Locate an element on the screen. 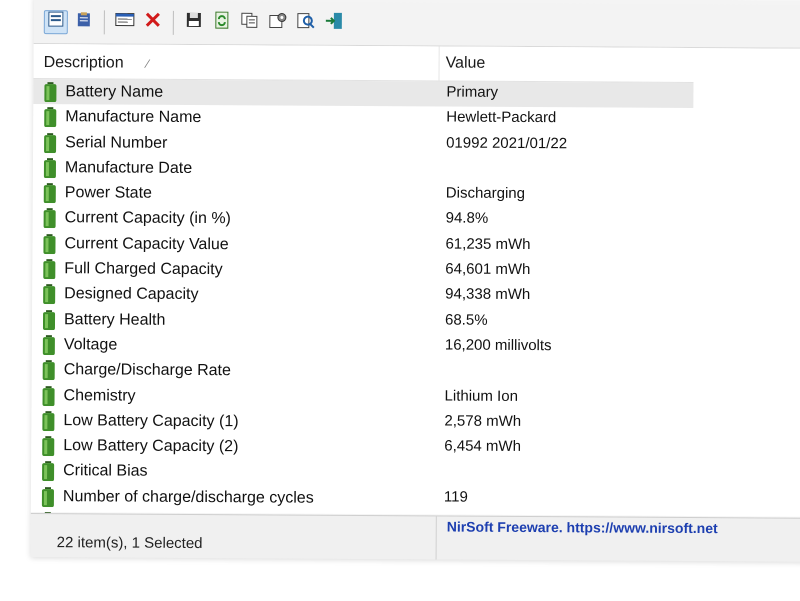 The width and height of the screenshot is (800, 601). find-icon is located at coordinates (306, 23).